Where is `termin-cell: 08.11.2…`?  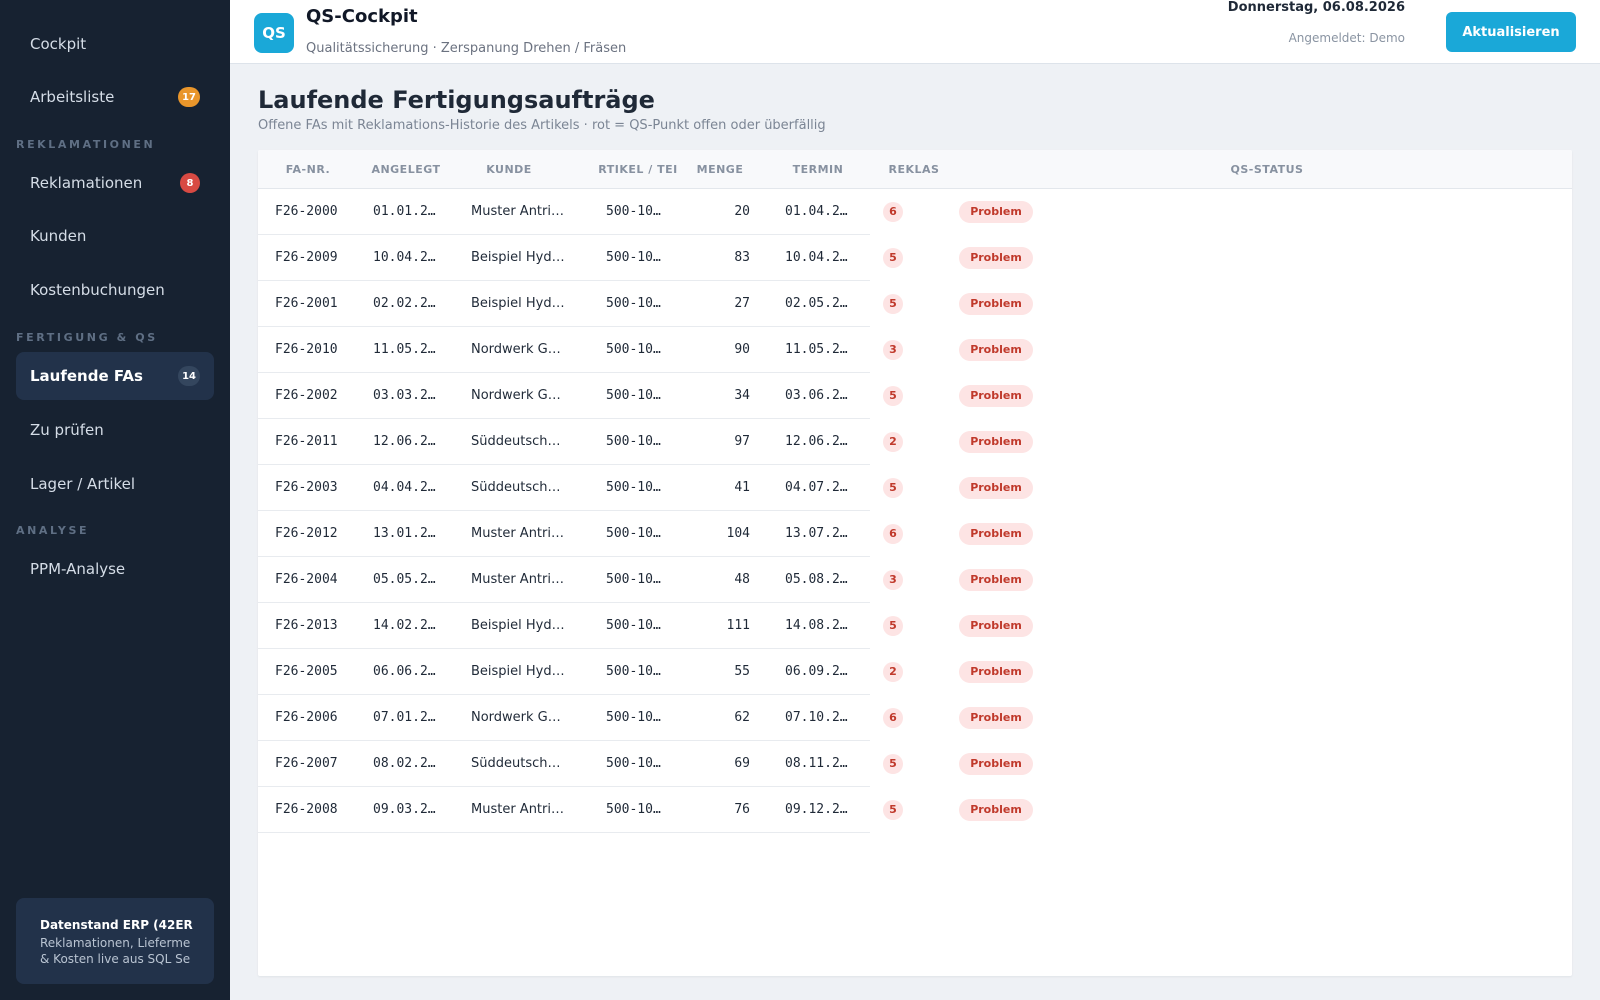 termin-cell: 08.11.2… is located at coordinates (816, 763).